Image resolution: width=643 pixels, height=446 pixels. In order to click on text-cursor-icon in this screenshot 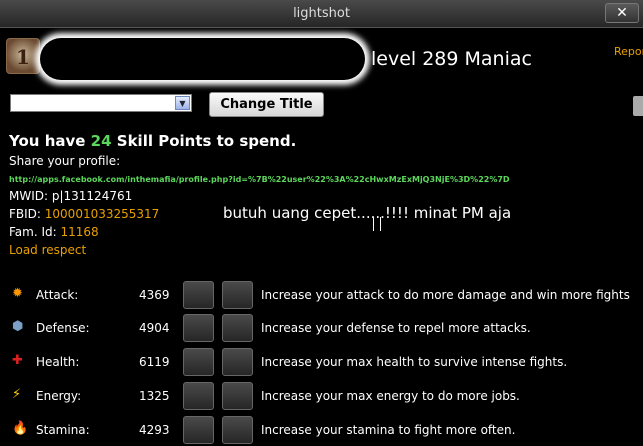, I will do `click(377, 224)`.